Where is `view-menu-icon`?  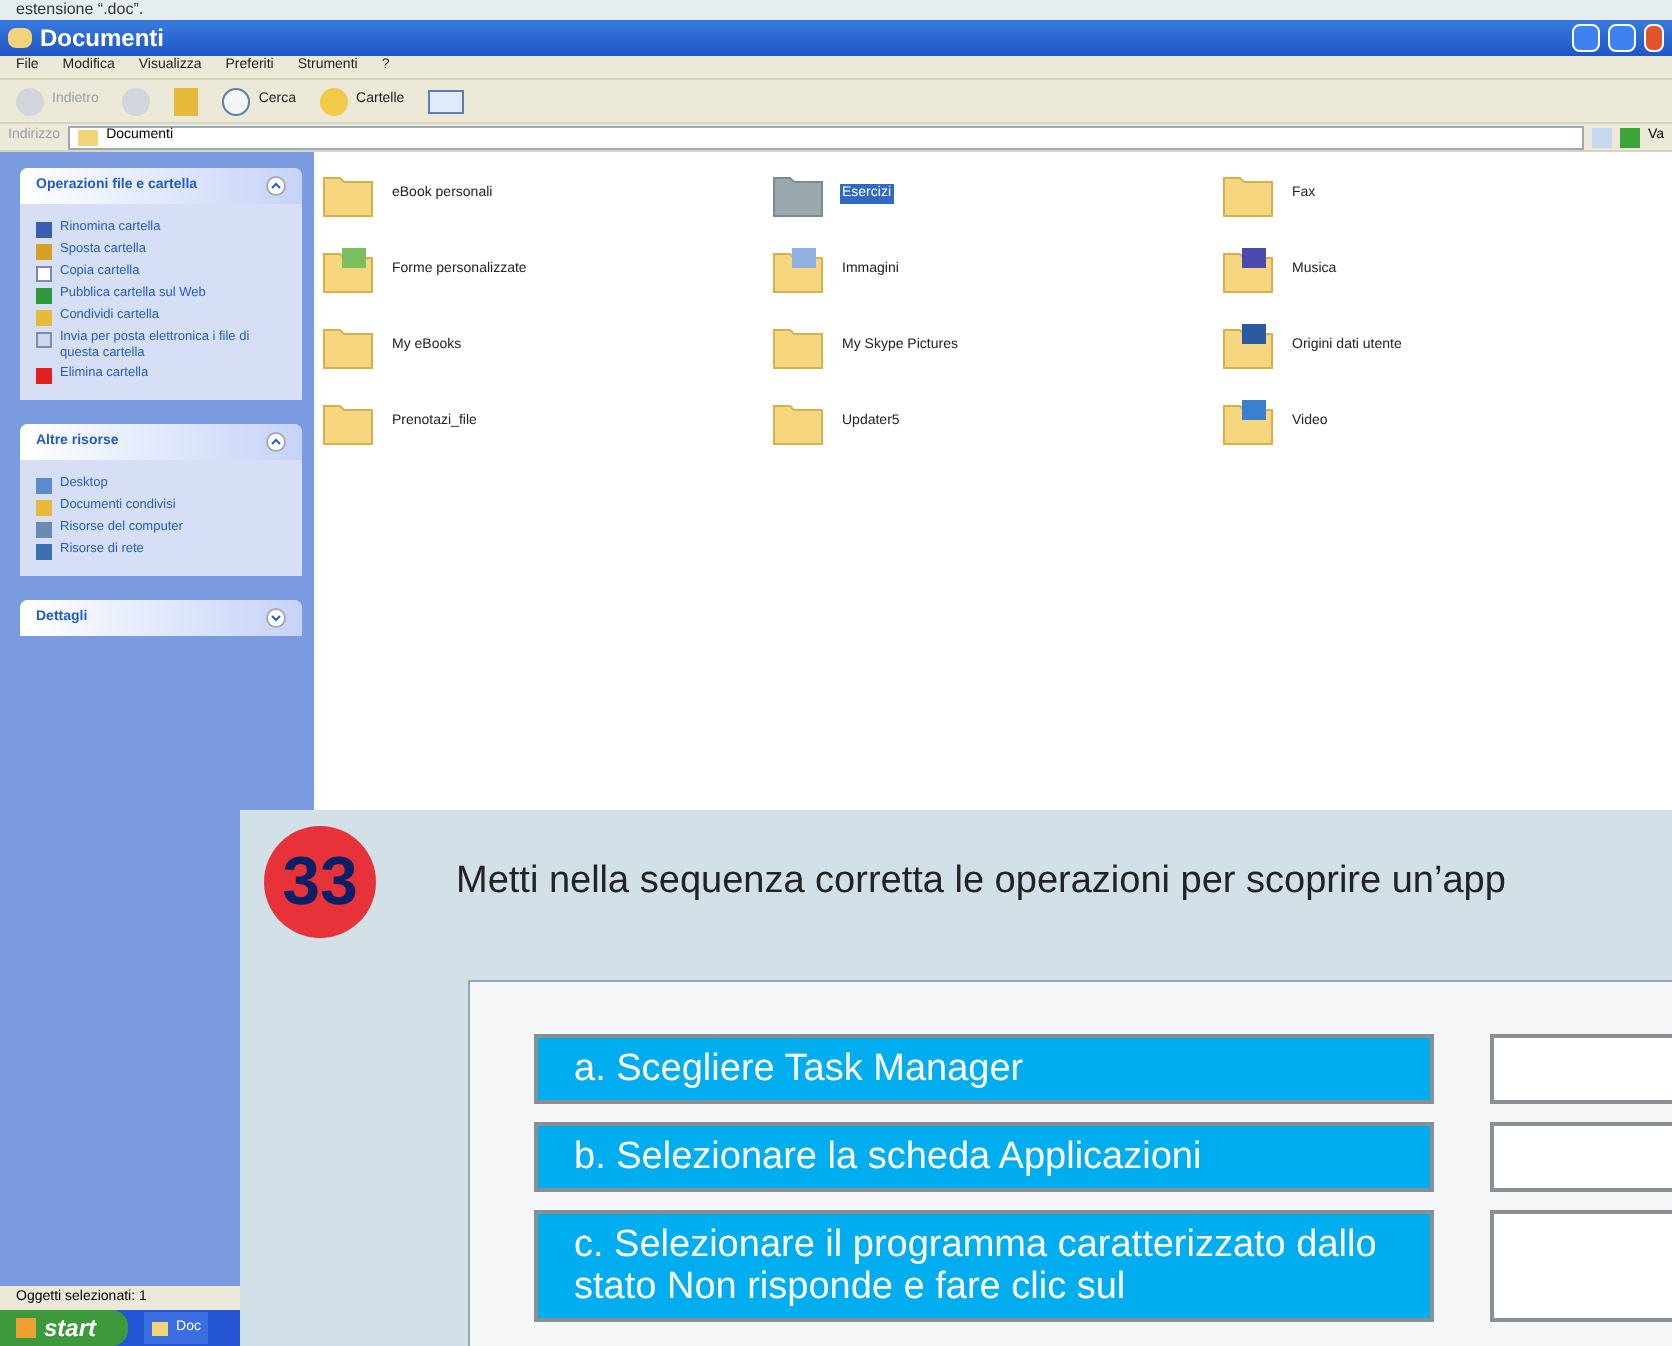 view-menu-icon is located at coordinates (446, 101).